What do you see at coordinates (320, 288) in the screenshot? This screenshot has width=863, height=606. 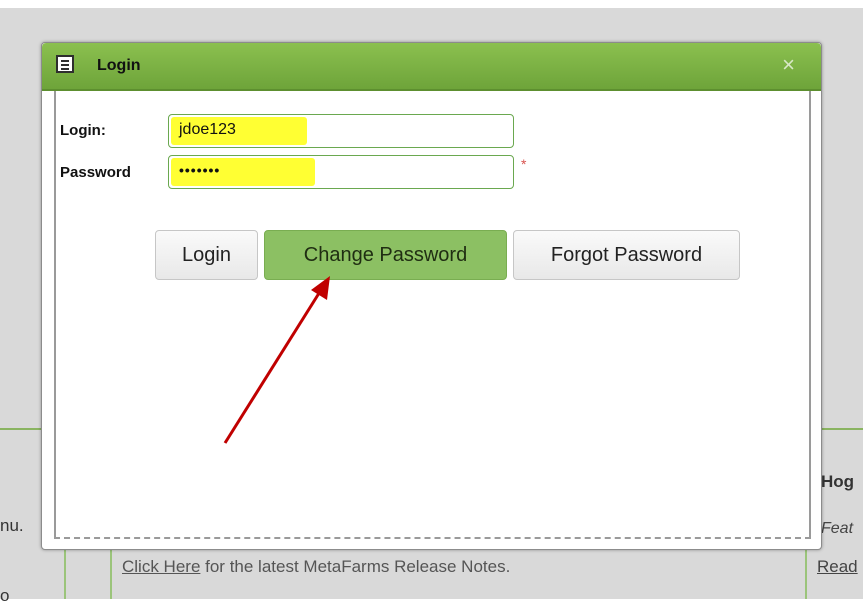 I see `arrow-head` at bounding box center [320, 288].